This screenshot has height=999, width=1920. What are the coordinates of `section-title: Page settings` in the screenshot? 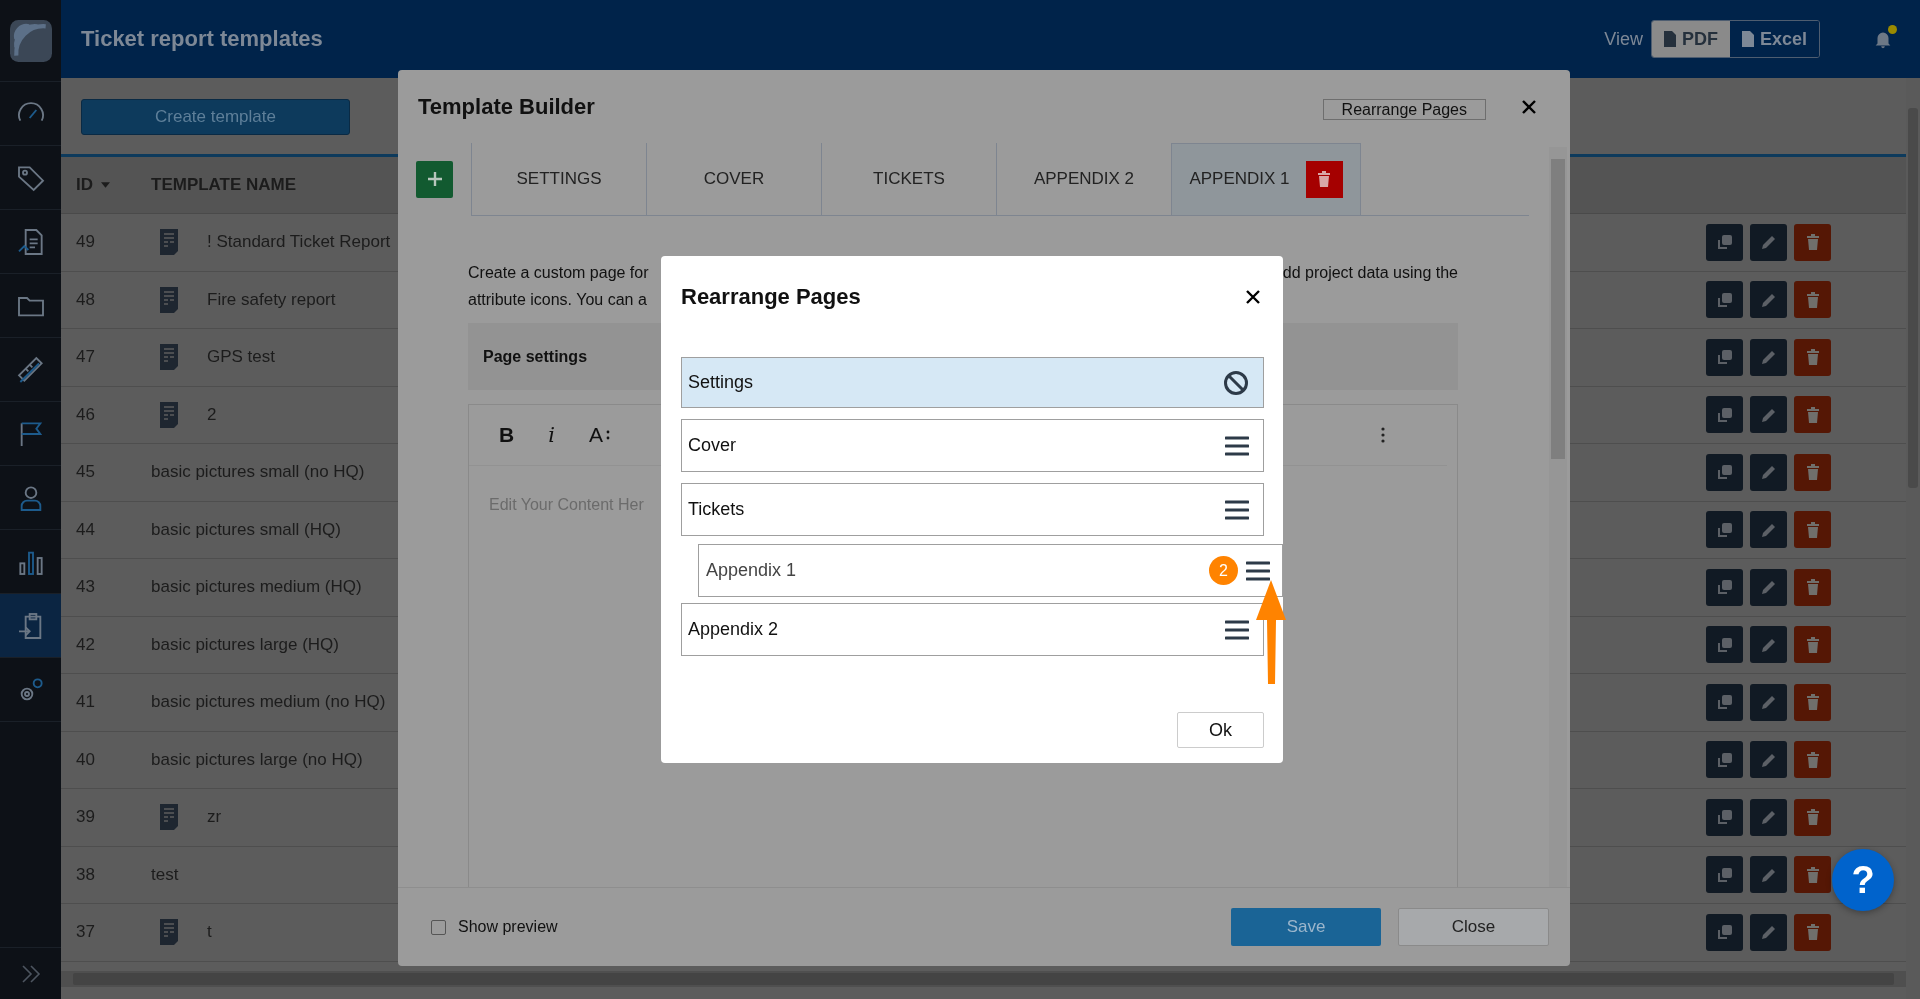 It's located at (535, 356).